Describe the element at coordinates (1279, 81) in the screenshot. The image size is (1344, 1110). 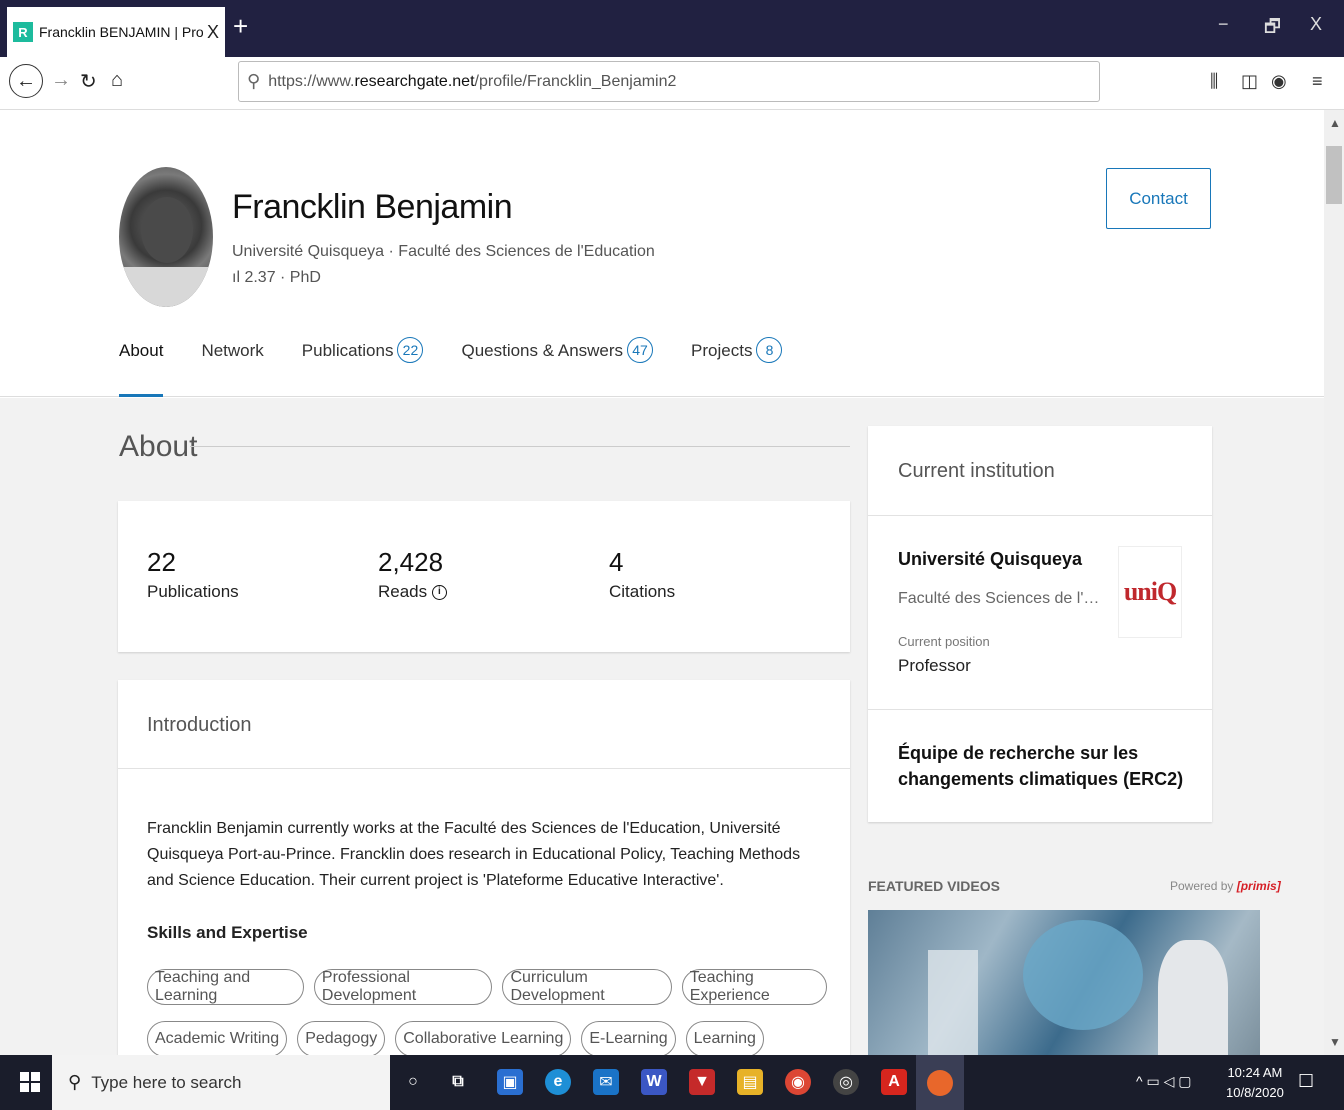
I see `account-icon: ◉` at that location.